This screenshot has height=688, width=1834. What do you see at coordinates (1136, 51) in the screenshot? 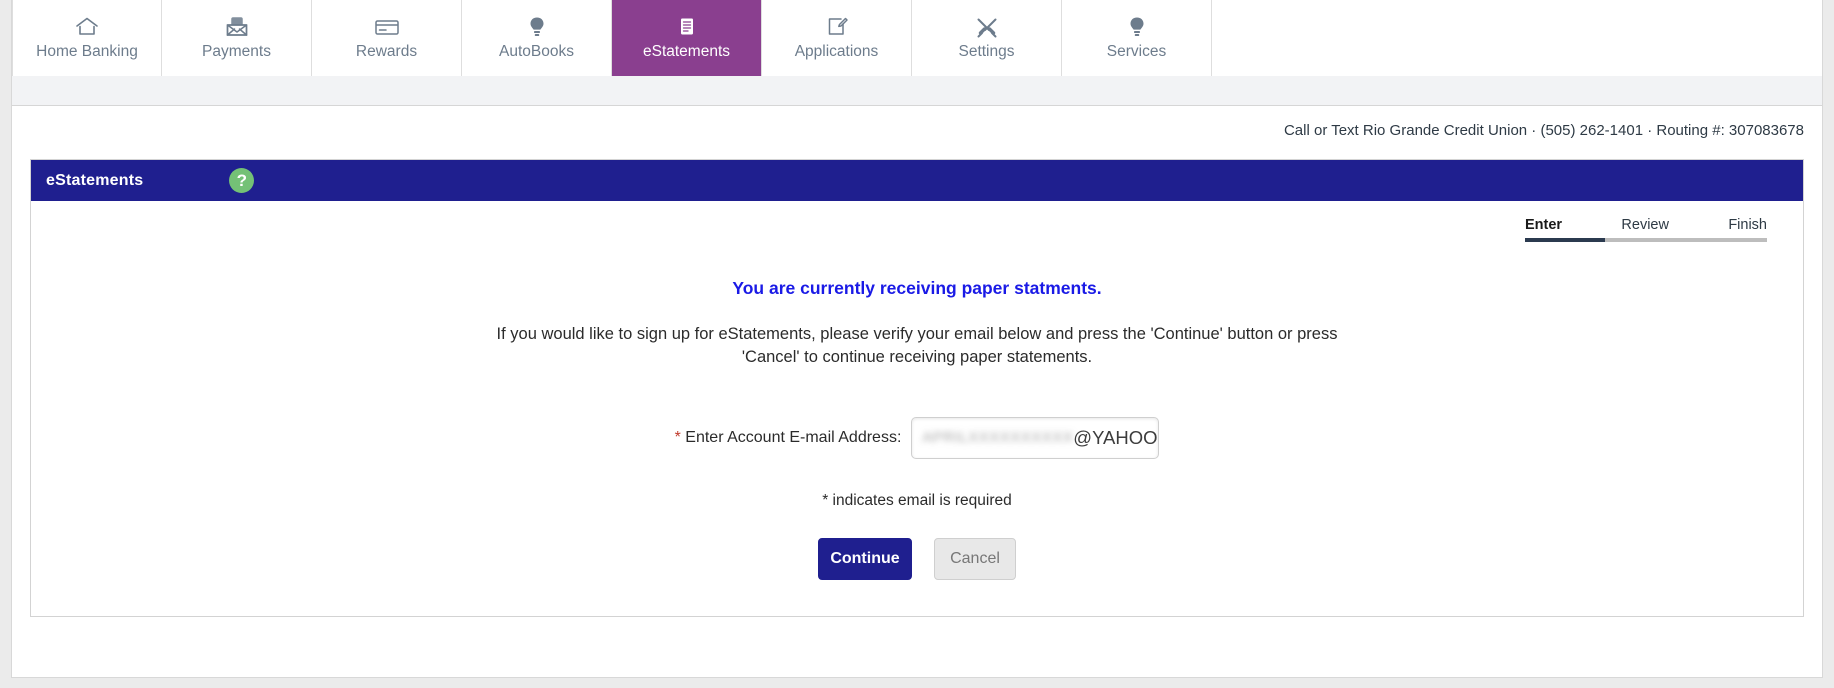
I see `nav-tab-label: Services` at bounding box center [1136, 51].